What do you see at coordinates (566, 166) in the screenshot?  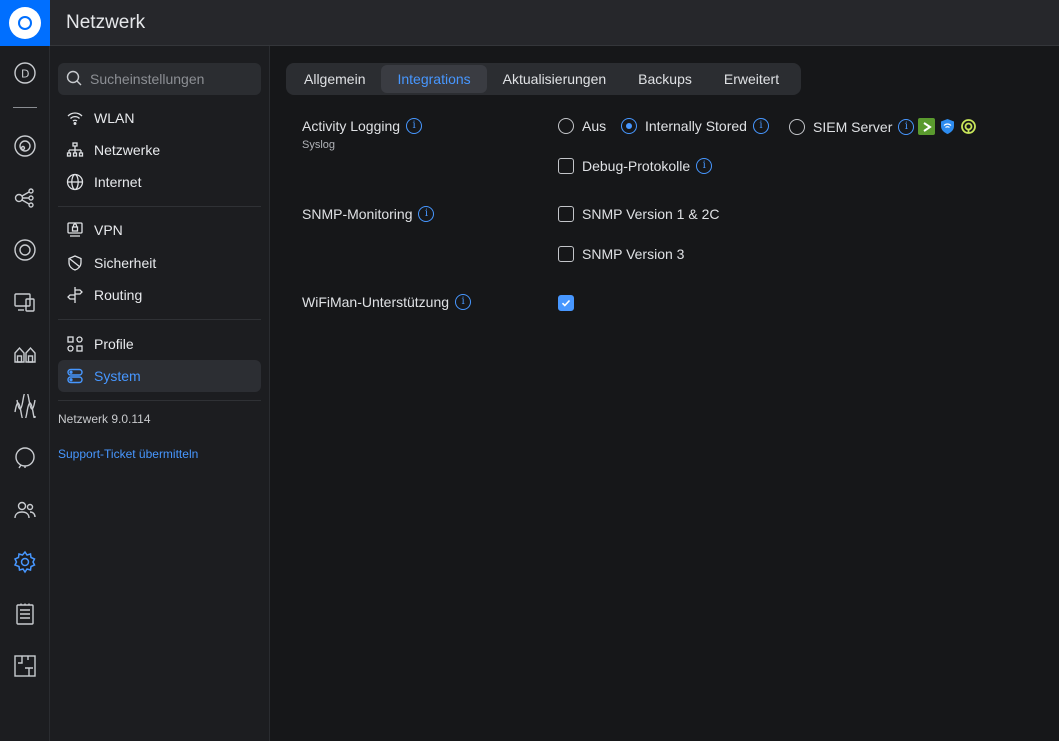 I see `debug-protokolle-checkbox` at bounding box center [566, 166].